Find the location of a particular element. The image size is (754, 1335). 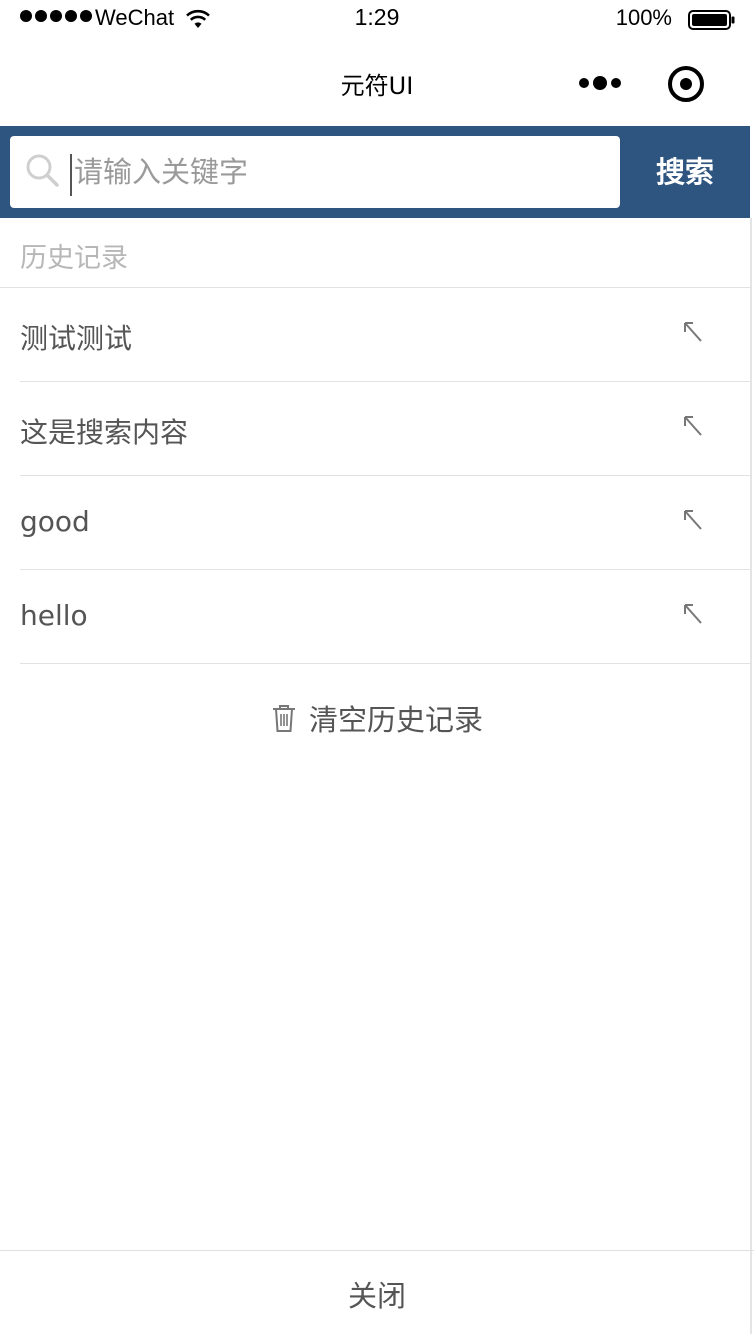

page-title: 元符UI is located at coordinates (377, 86).